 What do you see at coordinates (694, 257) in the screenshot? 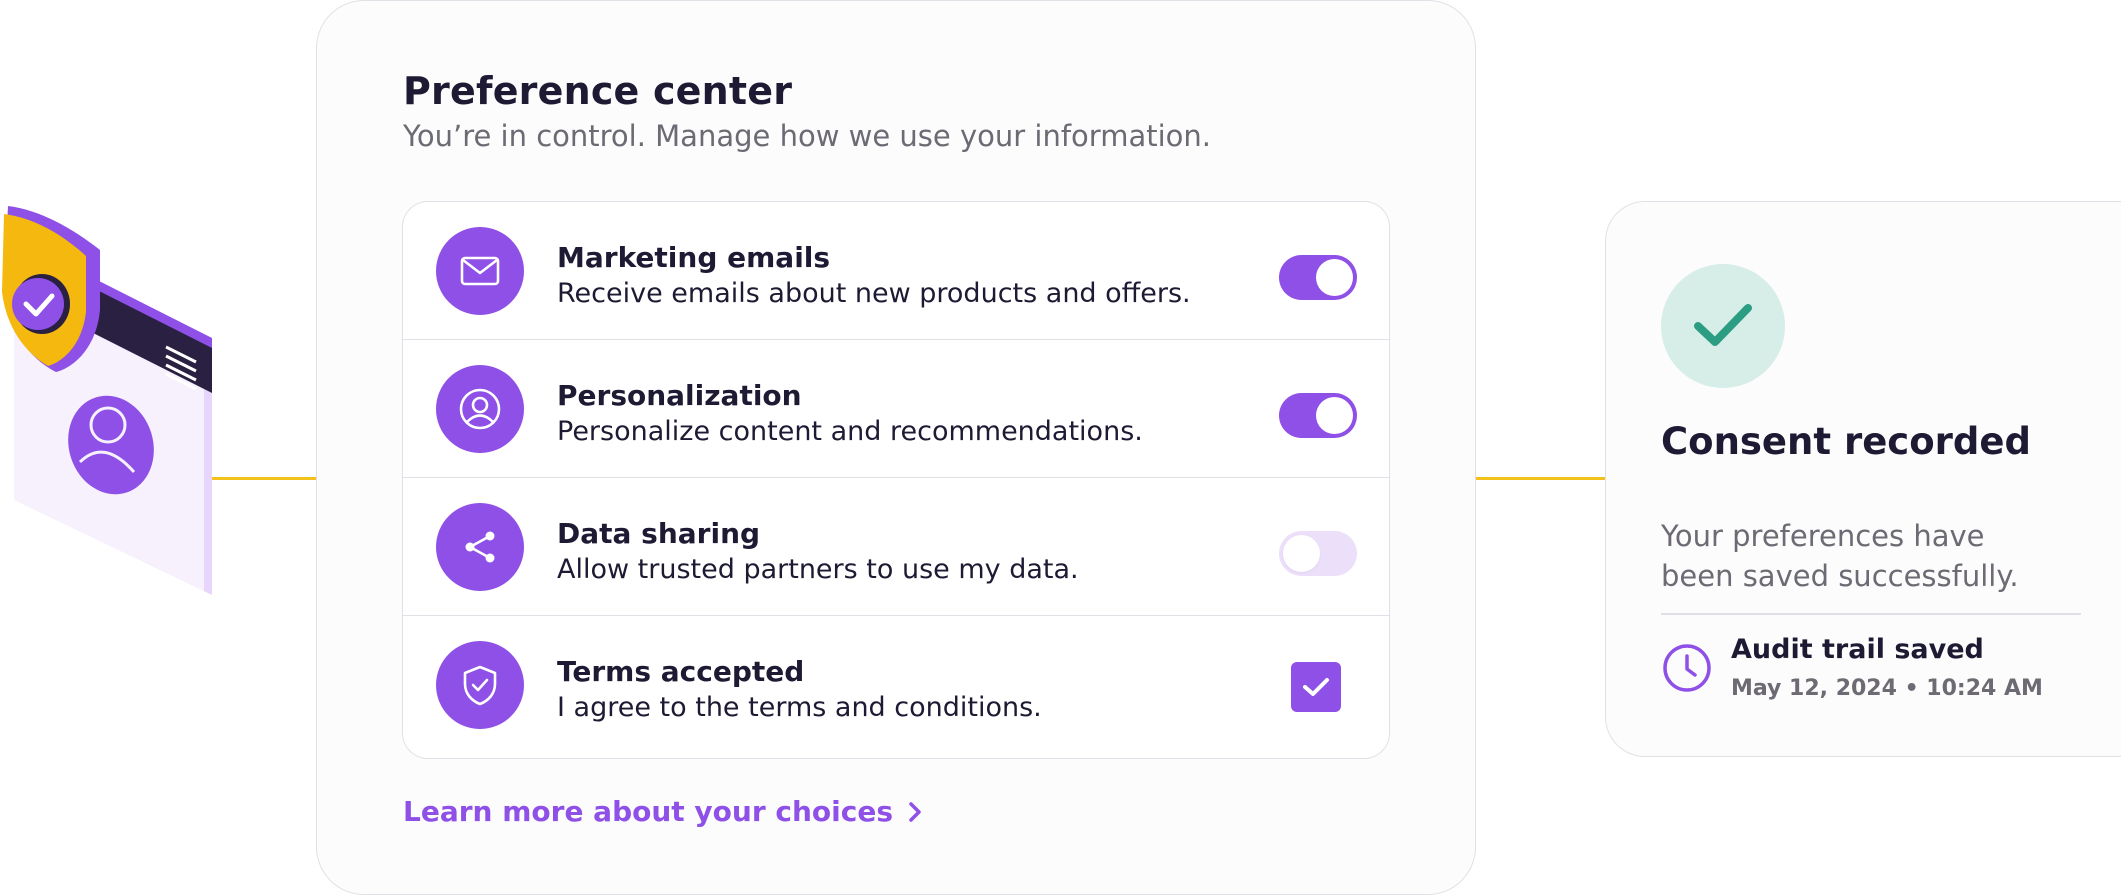
I see `preference-label: Marketing emails` at bounding box center [694, 257].